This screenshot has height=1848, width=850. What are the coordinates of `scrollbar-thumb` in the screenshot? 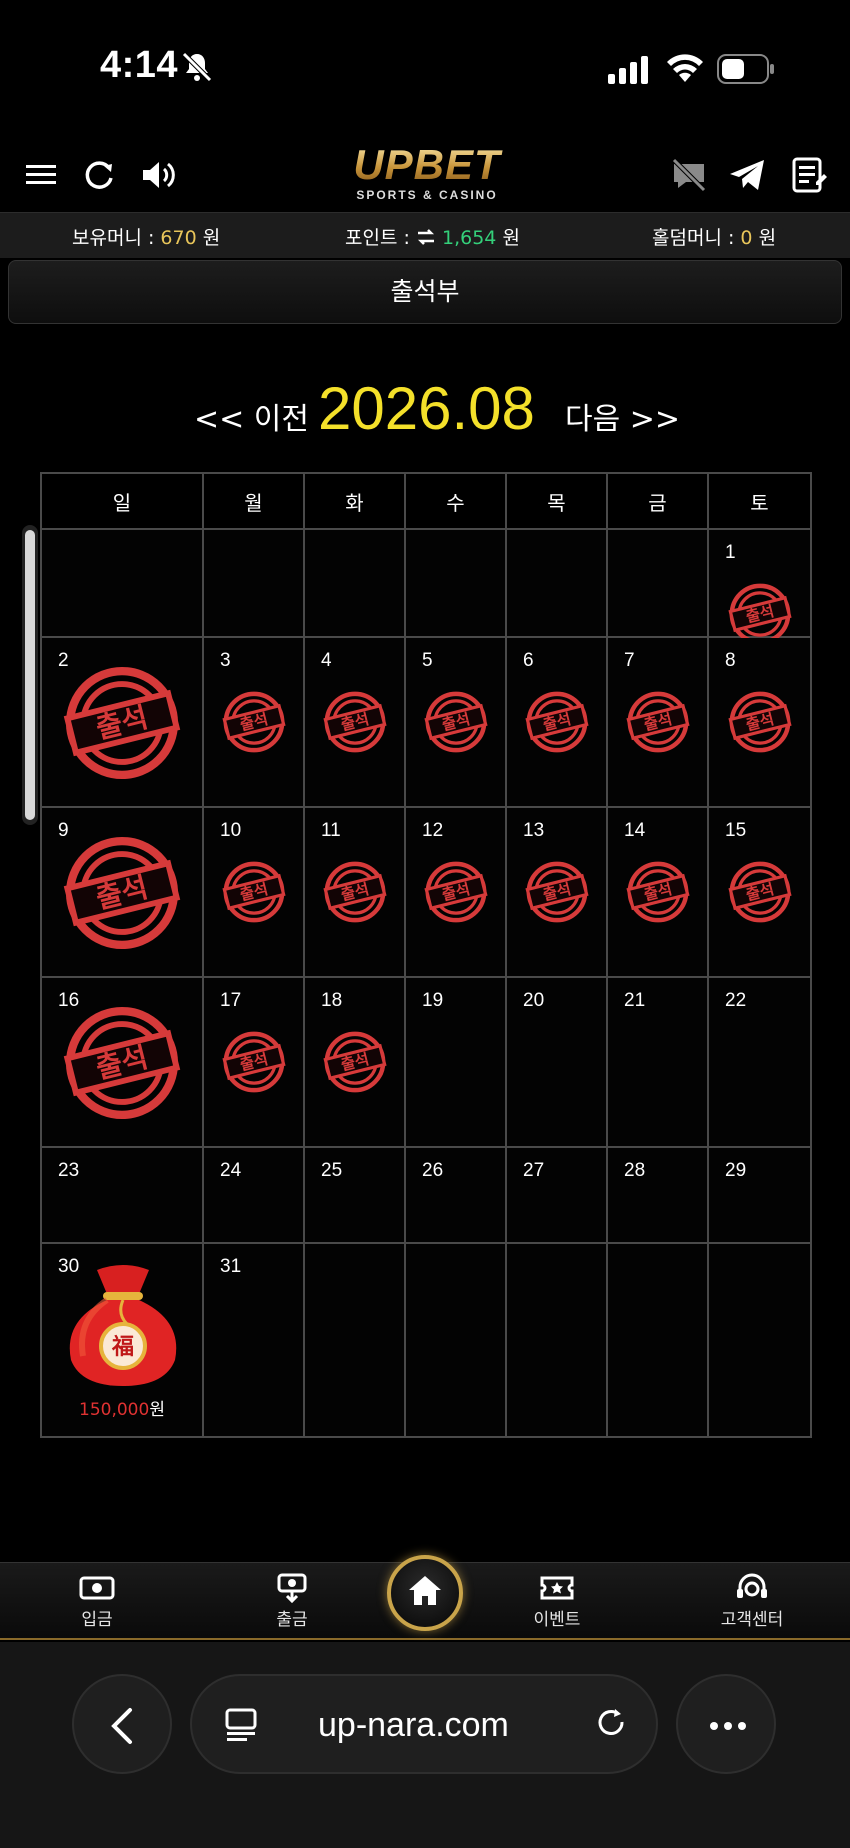 It's located at (30, 675).